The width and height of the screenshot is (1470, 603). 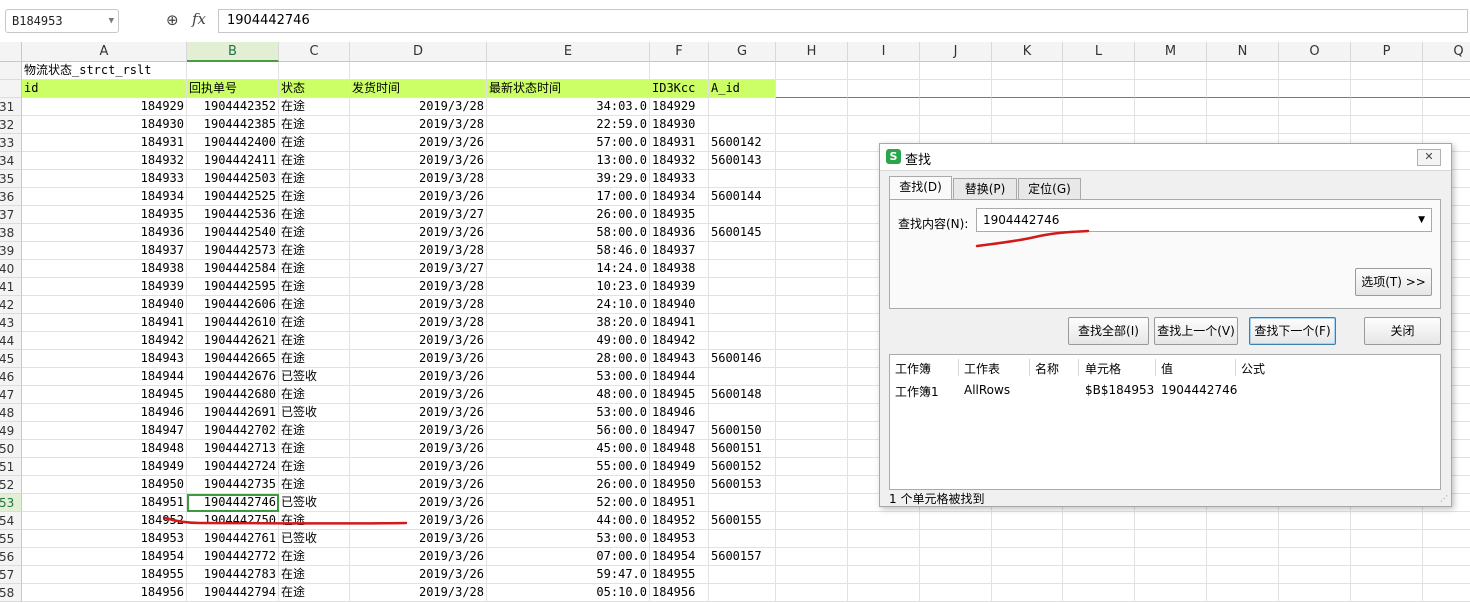 What do you see at coordinates (1108, 331) in the screenshot?
I see `find-all-button: 查找全部(I)` at bounding box center [1108, 331].